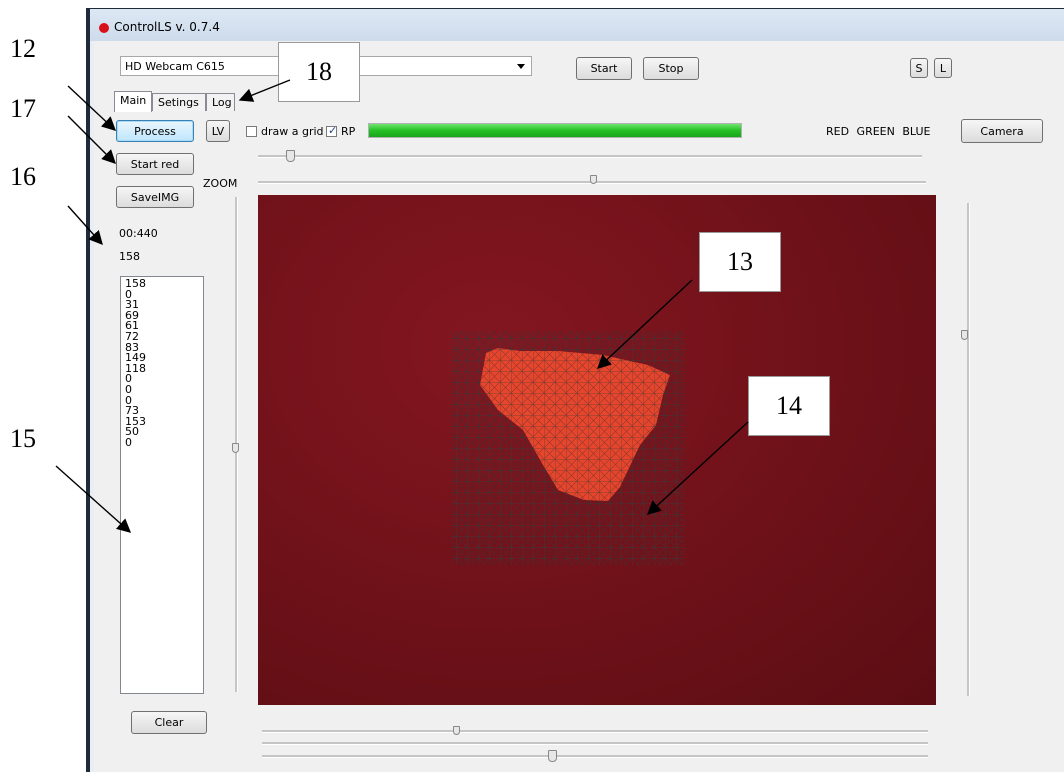 This screenshot has height=772, width=1064. Describe the element at coordinates (878, 131) in the screenshot. I see `channels-label: RED GREEN BLUE` at that location.